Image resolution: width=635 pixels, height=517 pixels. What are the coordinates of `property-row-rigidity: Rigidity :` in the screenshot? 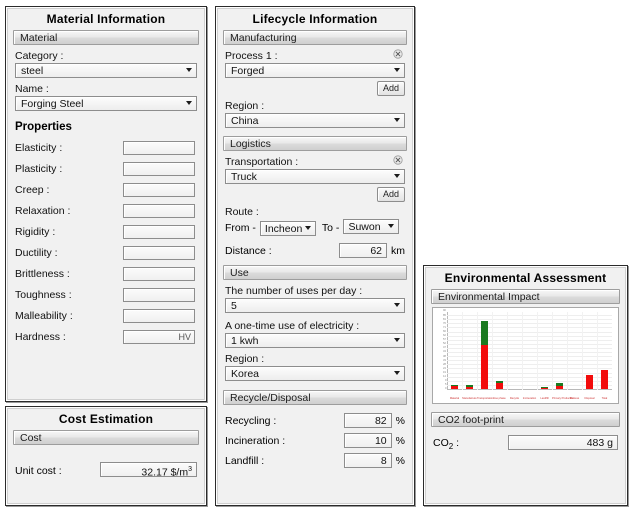 It's located at (106, 231).